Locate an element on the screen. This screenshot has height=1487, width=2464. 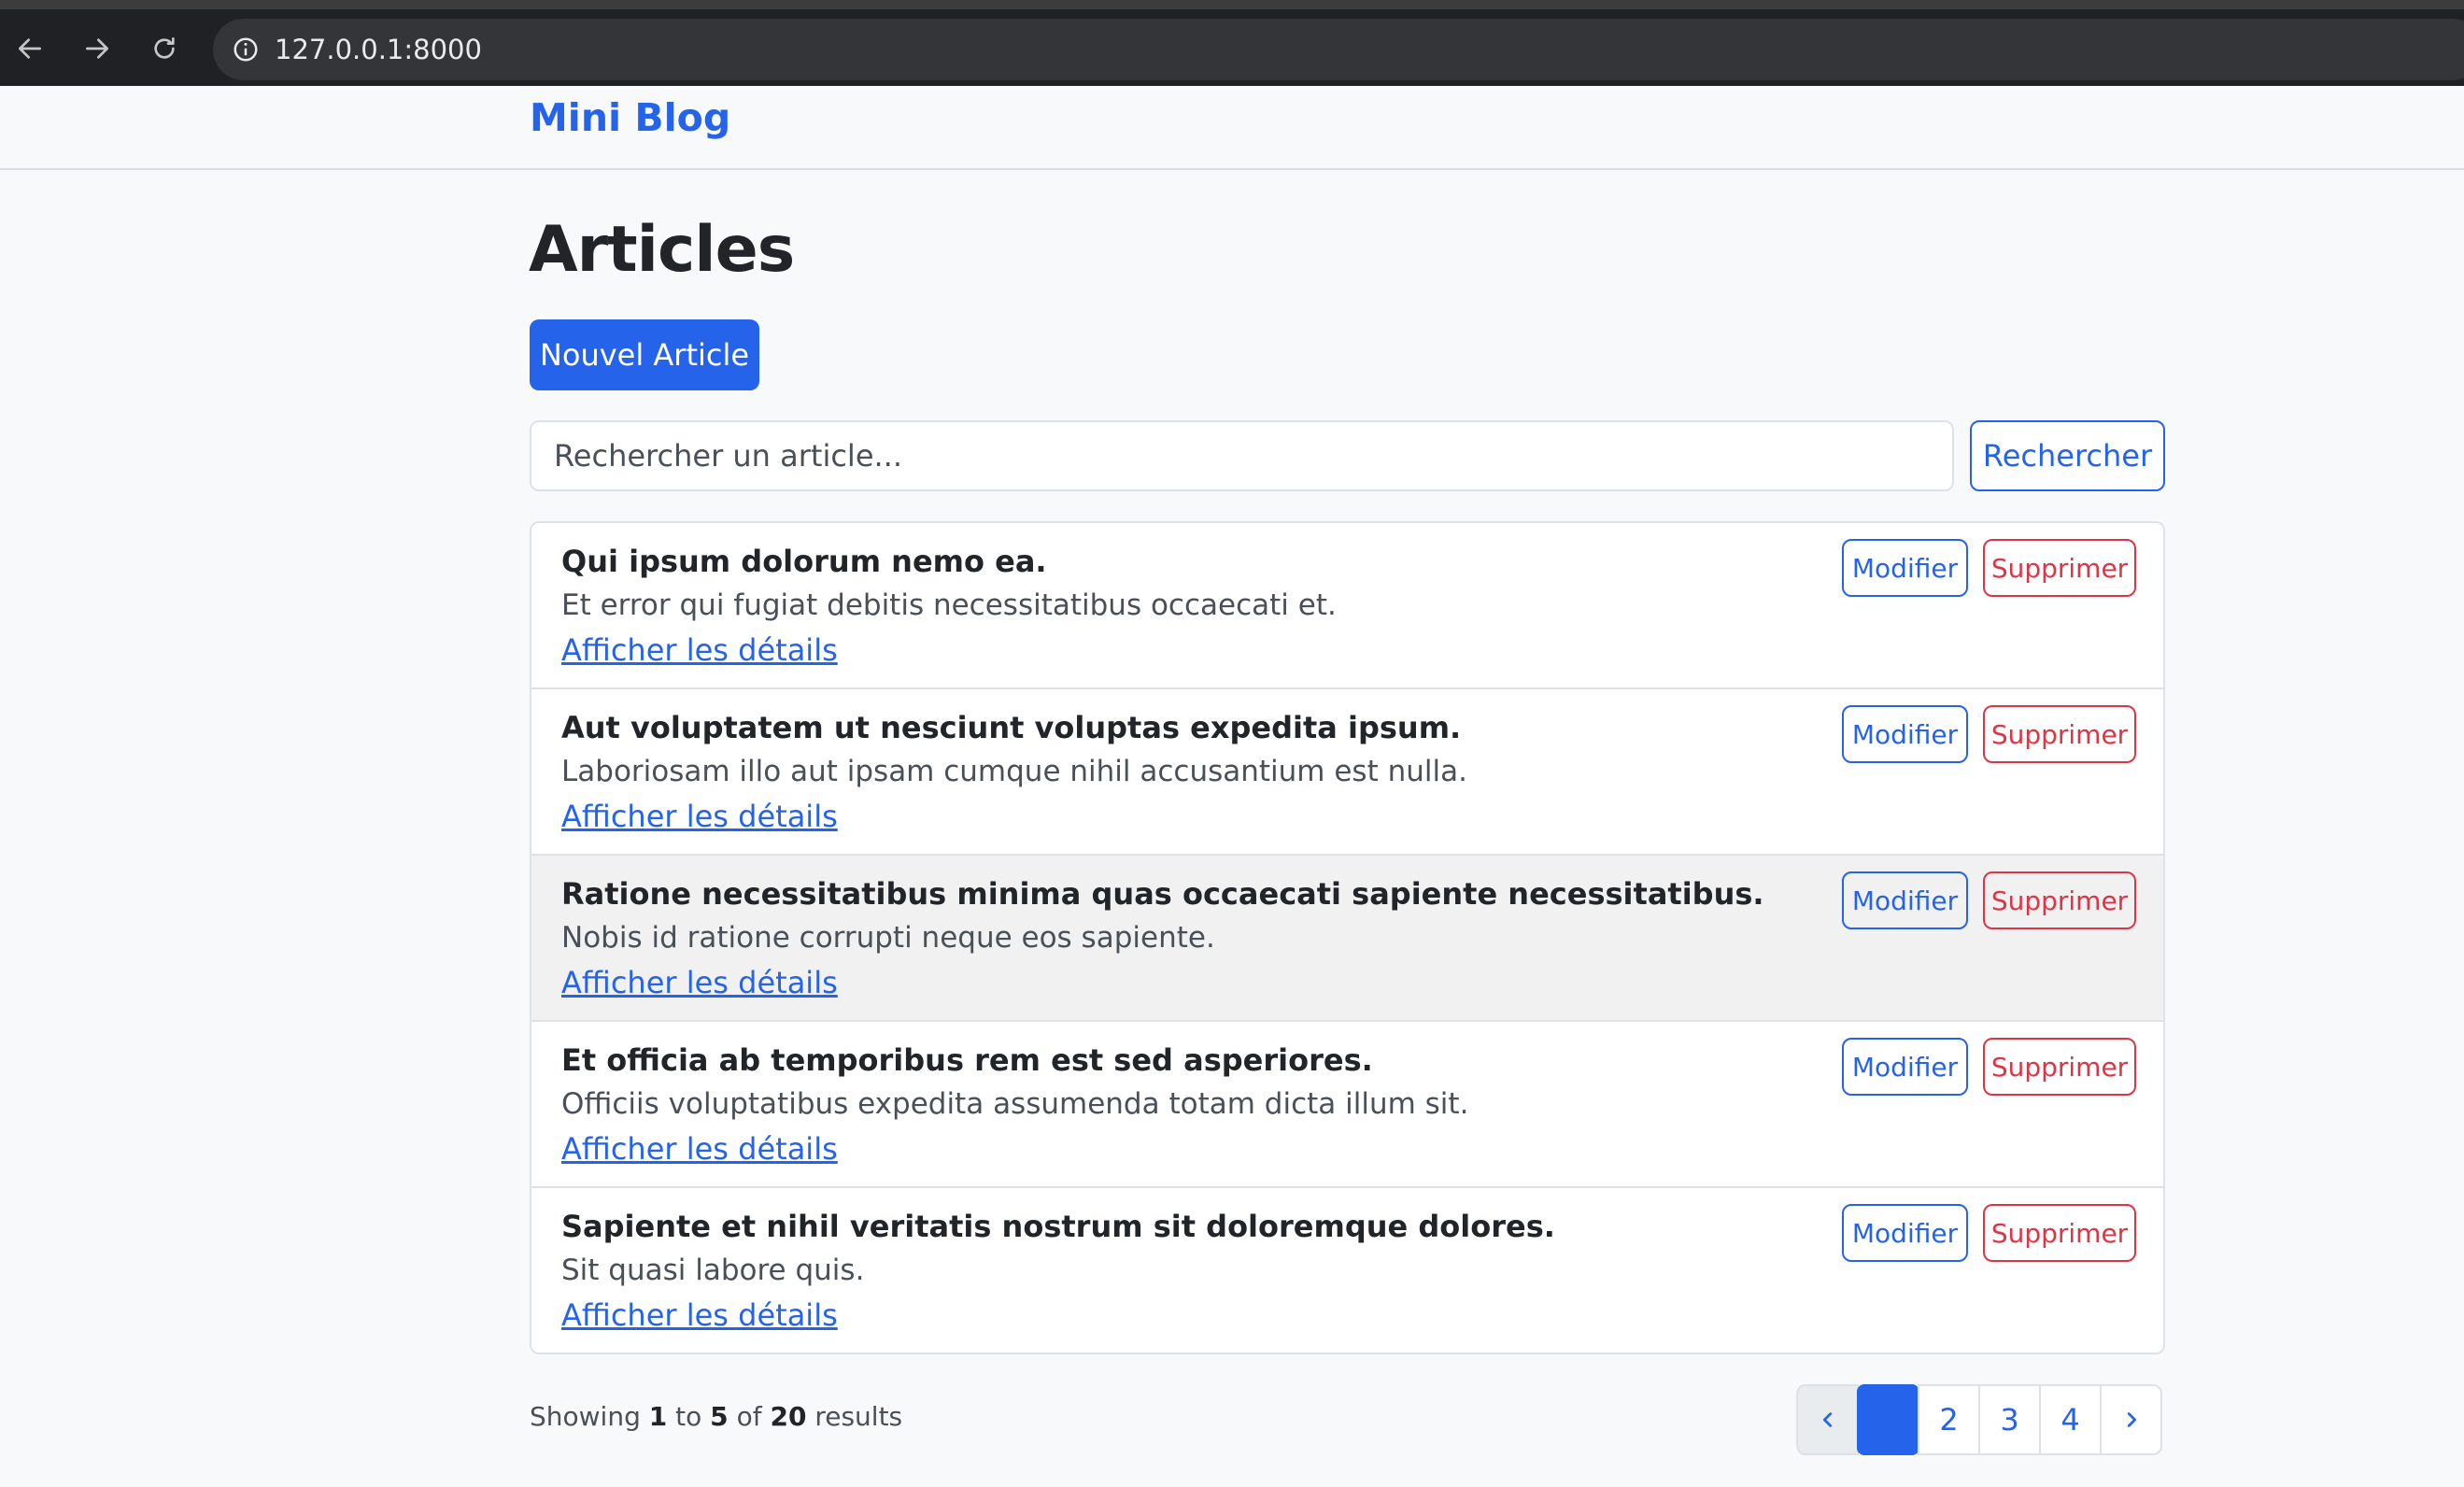
address-bar: 127.0.0.1:8000 is located at coordinates (1338, 49).